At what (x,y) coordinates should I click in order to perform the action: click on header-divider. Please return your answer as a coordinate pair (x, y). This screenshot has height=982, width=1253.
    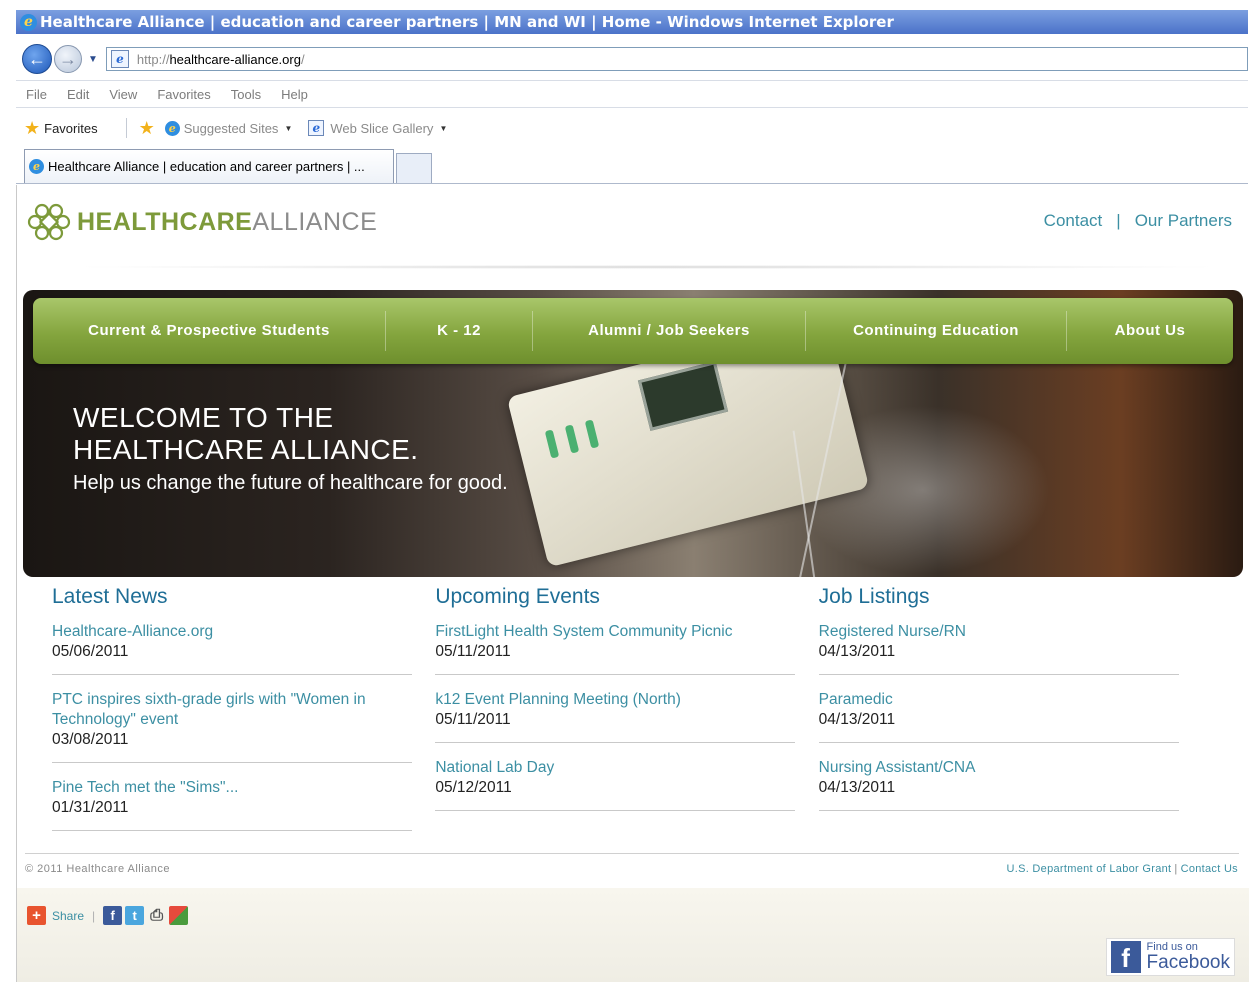
    Looking at the image, I should click on (647, 267).